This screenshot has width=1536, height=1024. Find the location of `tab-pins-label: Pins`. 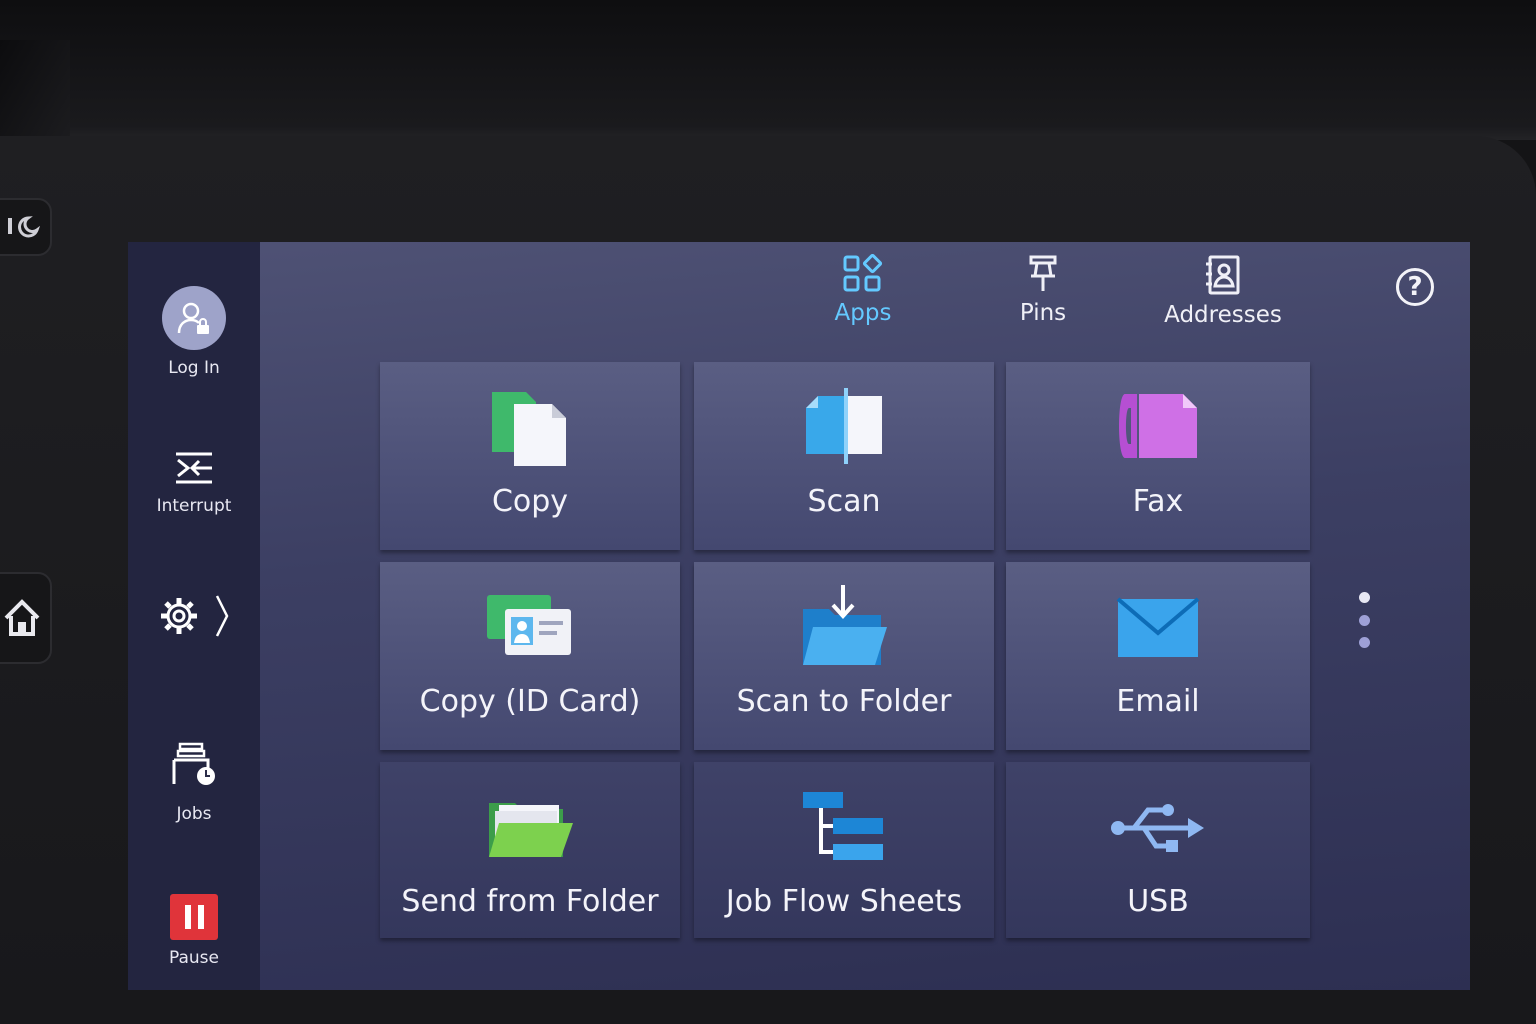

tab-pins-label: Pins is located at coordinates (1043, 313).